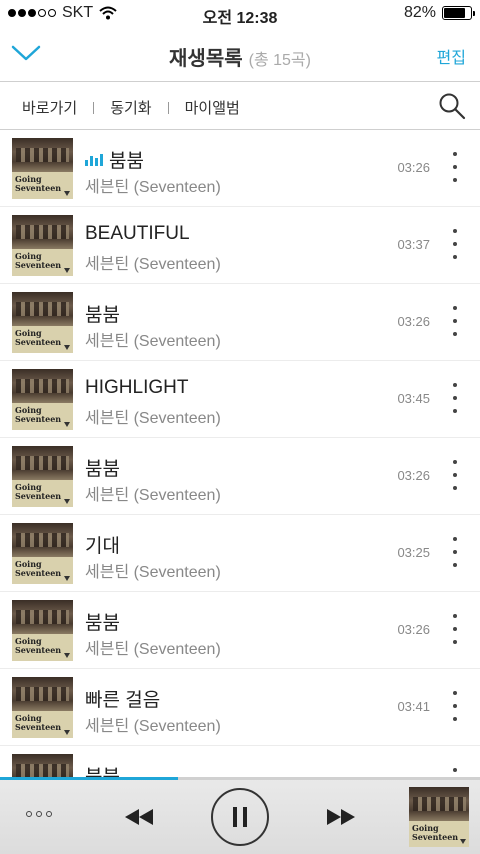 The width and height of the screenshot is (480, 854). Describe the element at coordinates (49, 107) in the screenshot. I see `tab-shortcuts: 바로가기` at that location.